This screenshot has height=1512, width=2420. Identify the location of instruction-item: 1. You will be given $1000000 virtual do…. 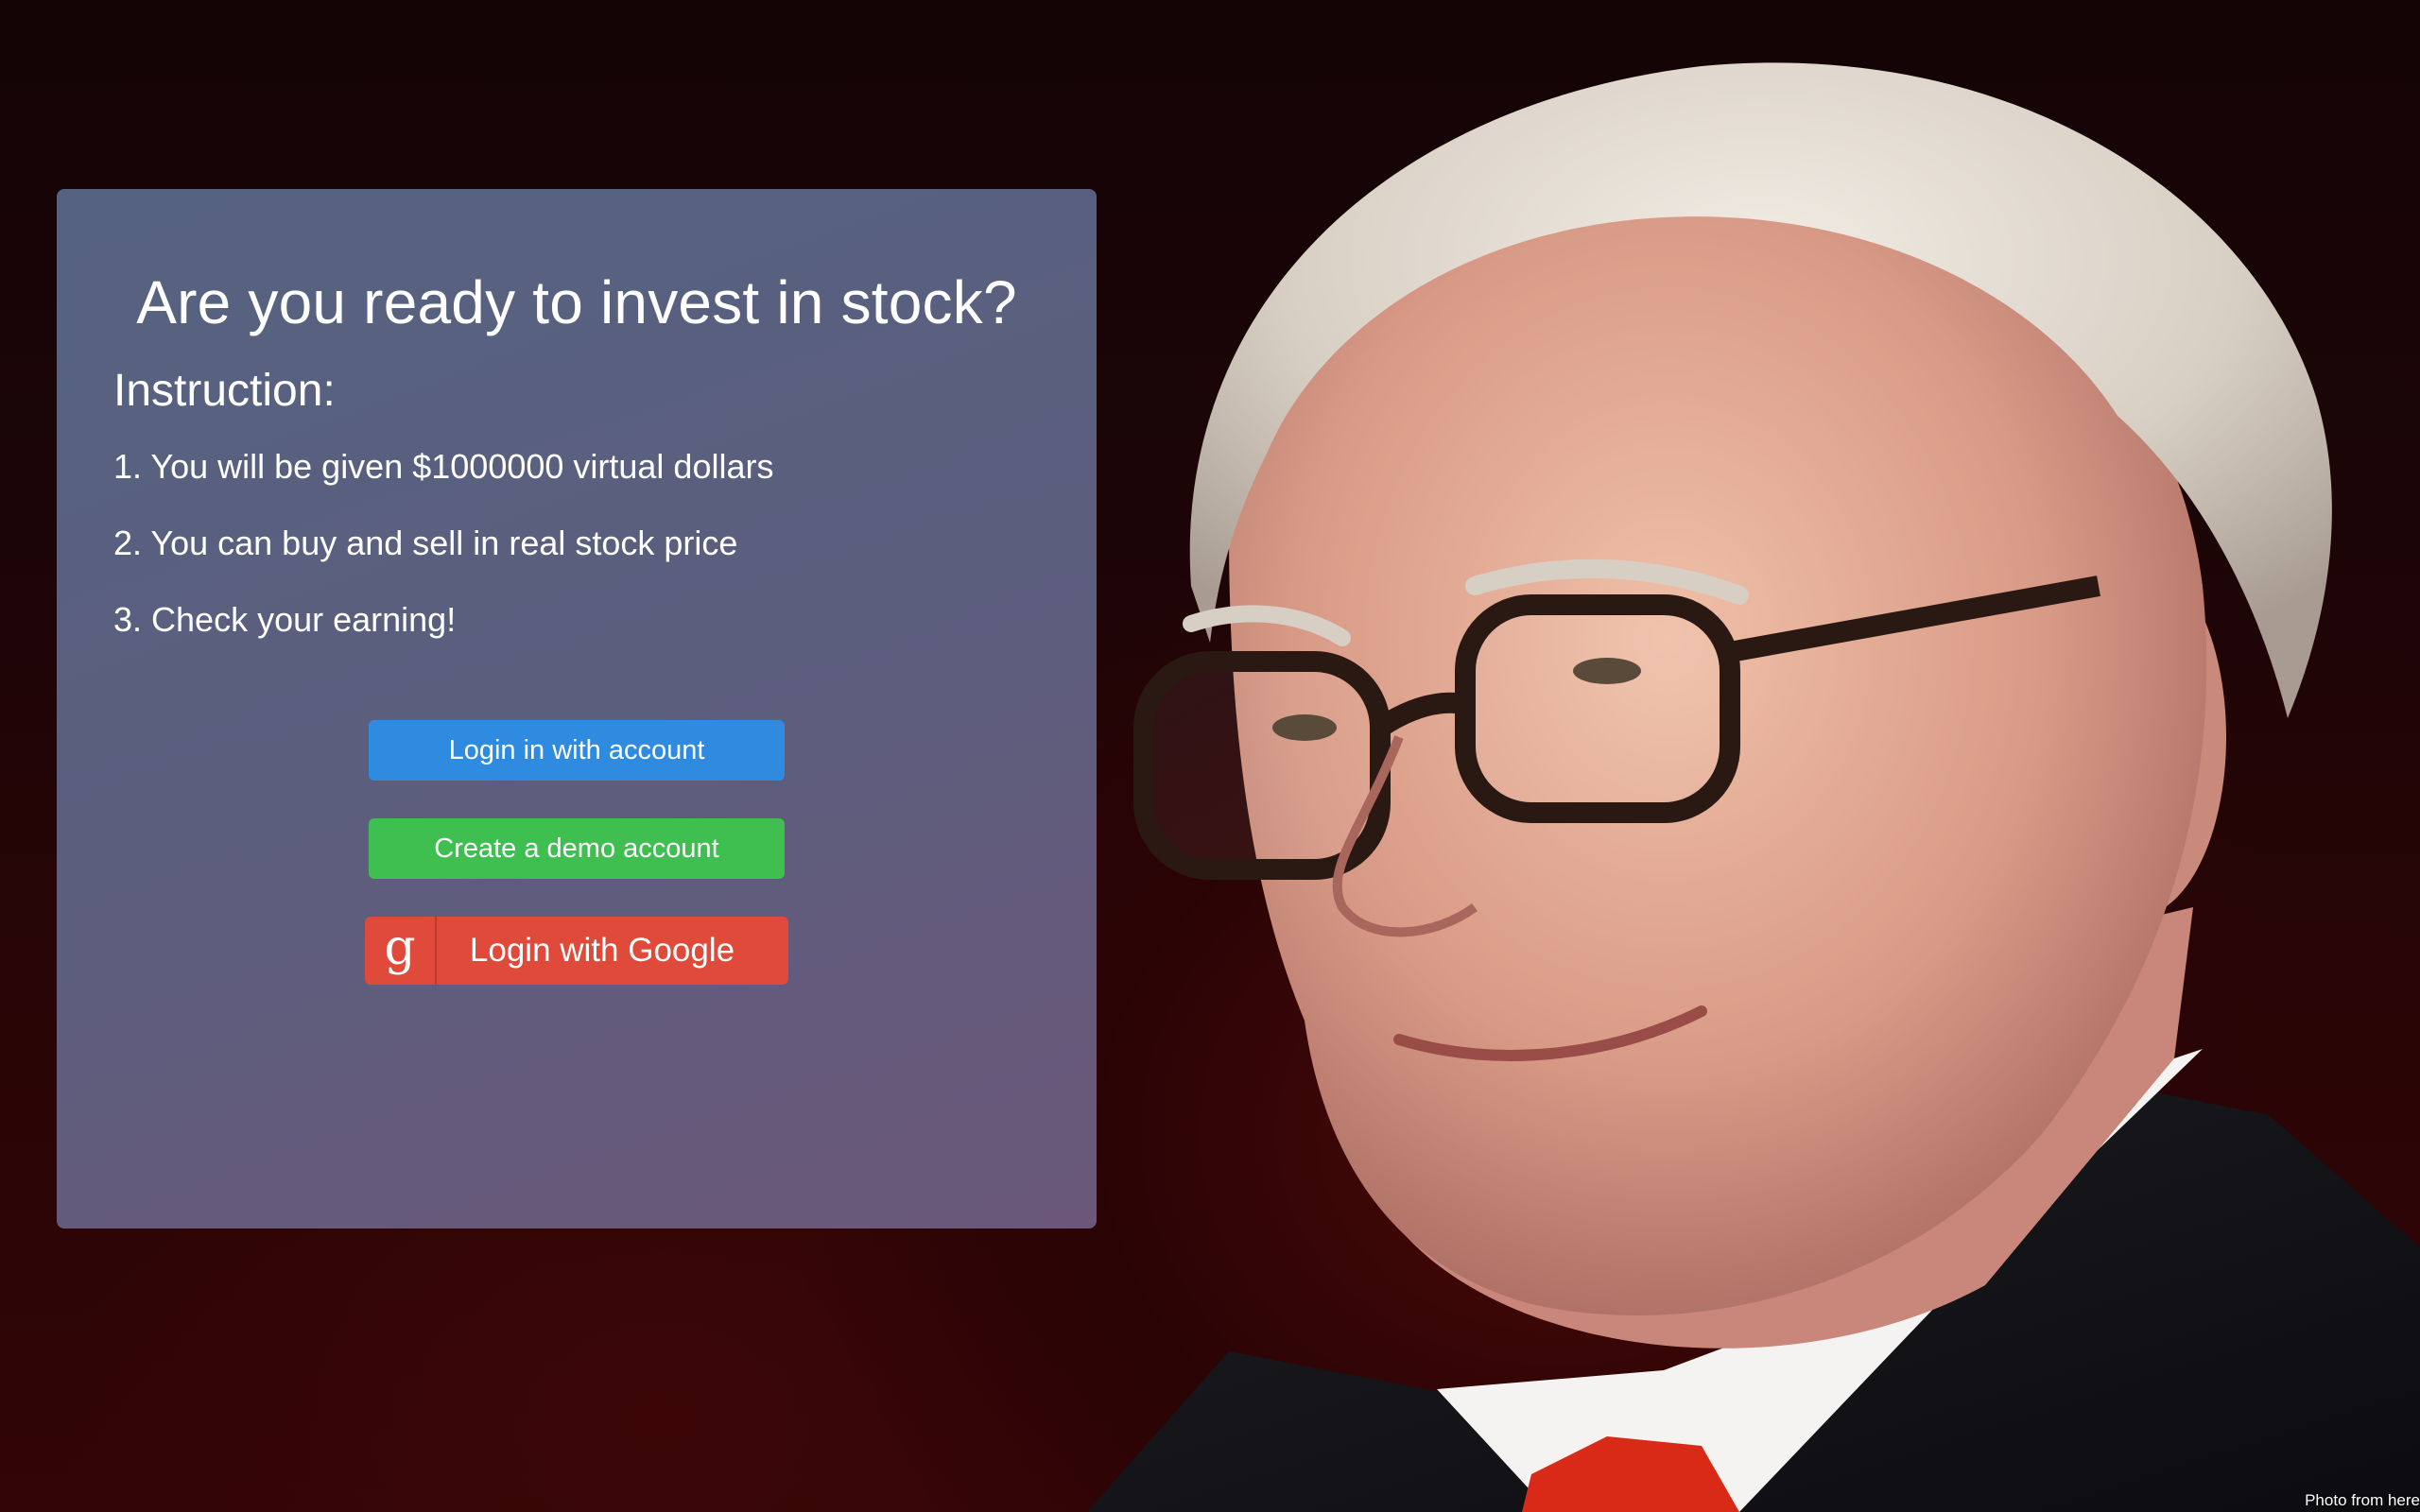
(443, 466).